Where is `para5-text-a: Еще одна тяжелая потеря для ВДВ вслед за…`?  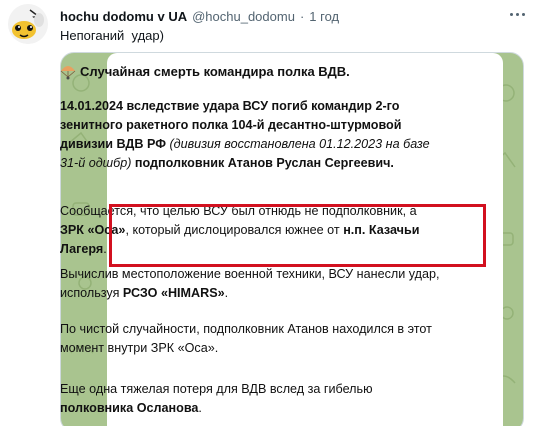
para5-text-a: Еще одна тяжелая потеря для ВДВ вслед за… is located at coordinates (216, 389).